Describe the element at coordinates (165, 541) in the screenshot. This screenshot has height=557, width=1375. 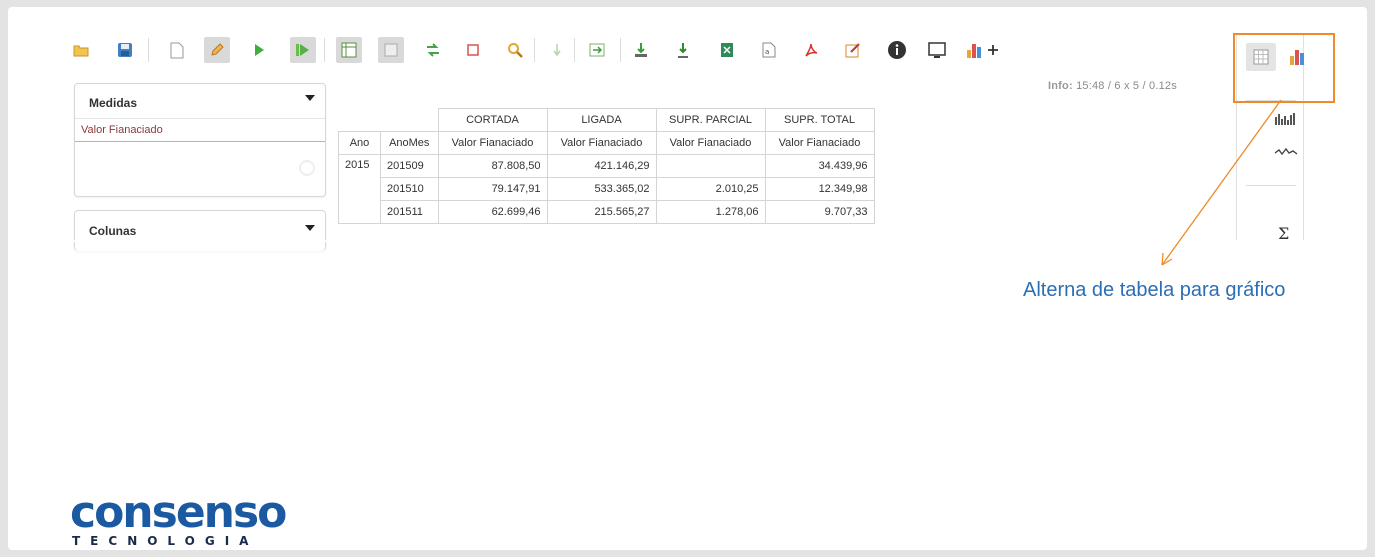
I see `logo-subtitle: TECNOLOGIA` at that location.